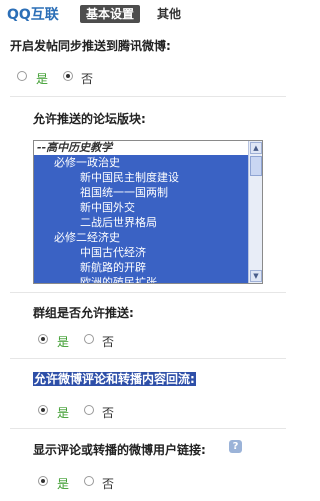 The width and height of the screenshot is (320, 501). What do you see at coordinates (113, 268) in the screenshot?
I see `list-item: 新航路的开辟` at bounding box center [113, 268].